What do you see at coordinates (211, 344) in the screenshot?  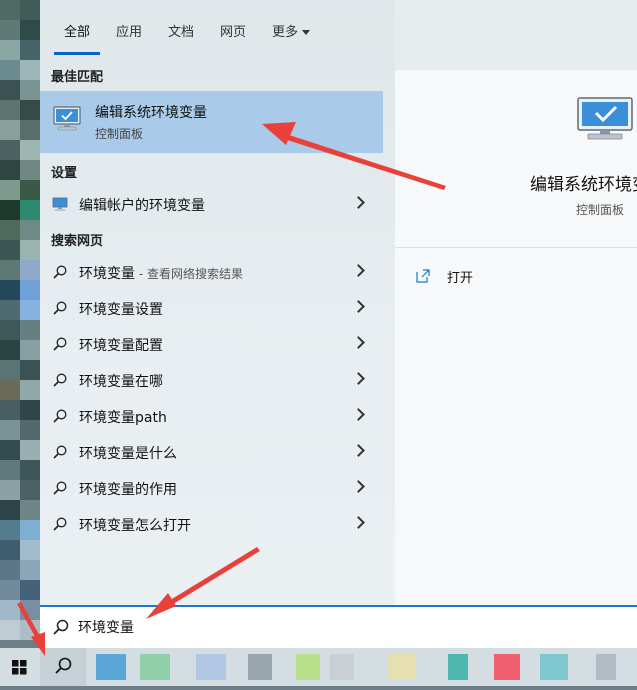 I see `web-result-item: 环境变量配置` at bounding box center [211, 344].